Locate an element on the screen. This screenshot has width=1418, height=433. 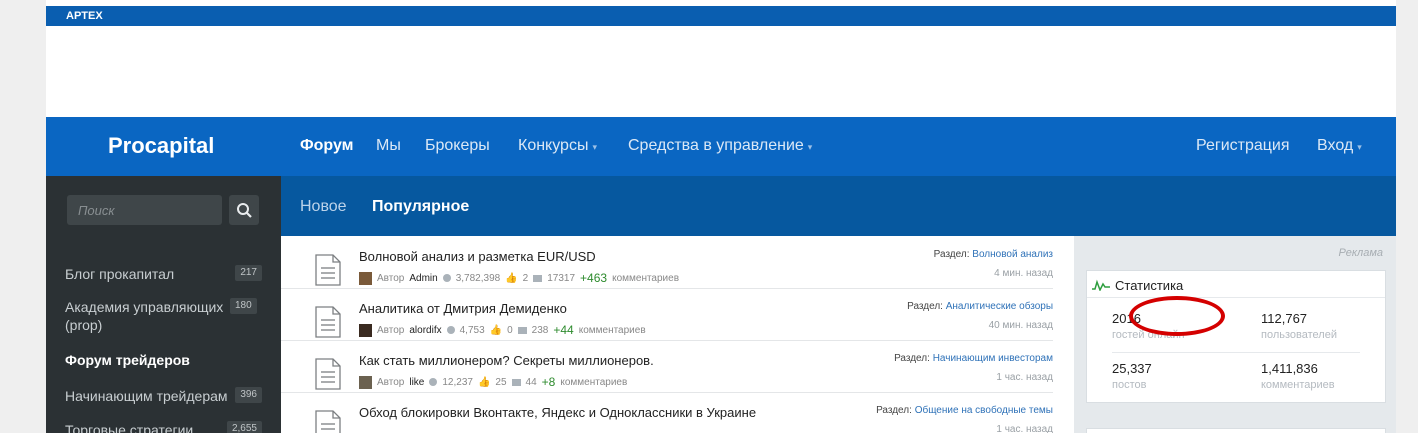
thread-title: Аналитика от Дмитрия Демиденко is located at coordinates (463, 308).